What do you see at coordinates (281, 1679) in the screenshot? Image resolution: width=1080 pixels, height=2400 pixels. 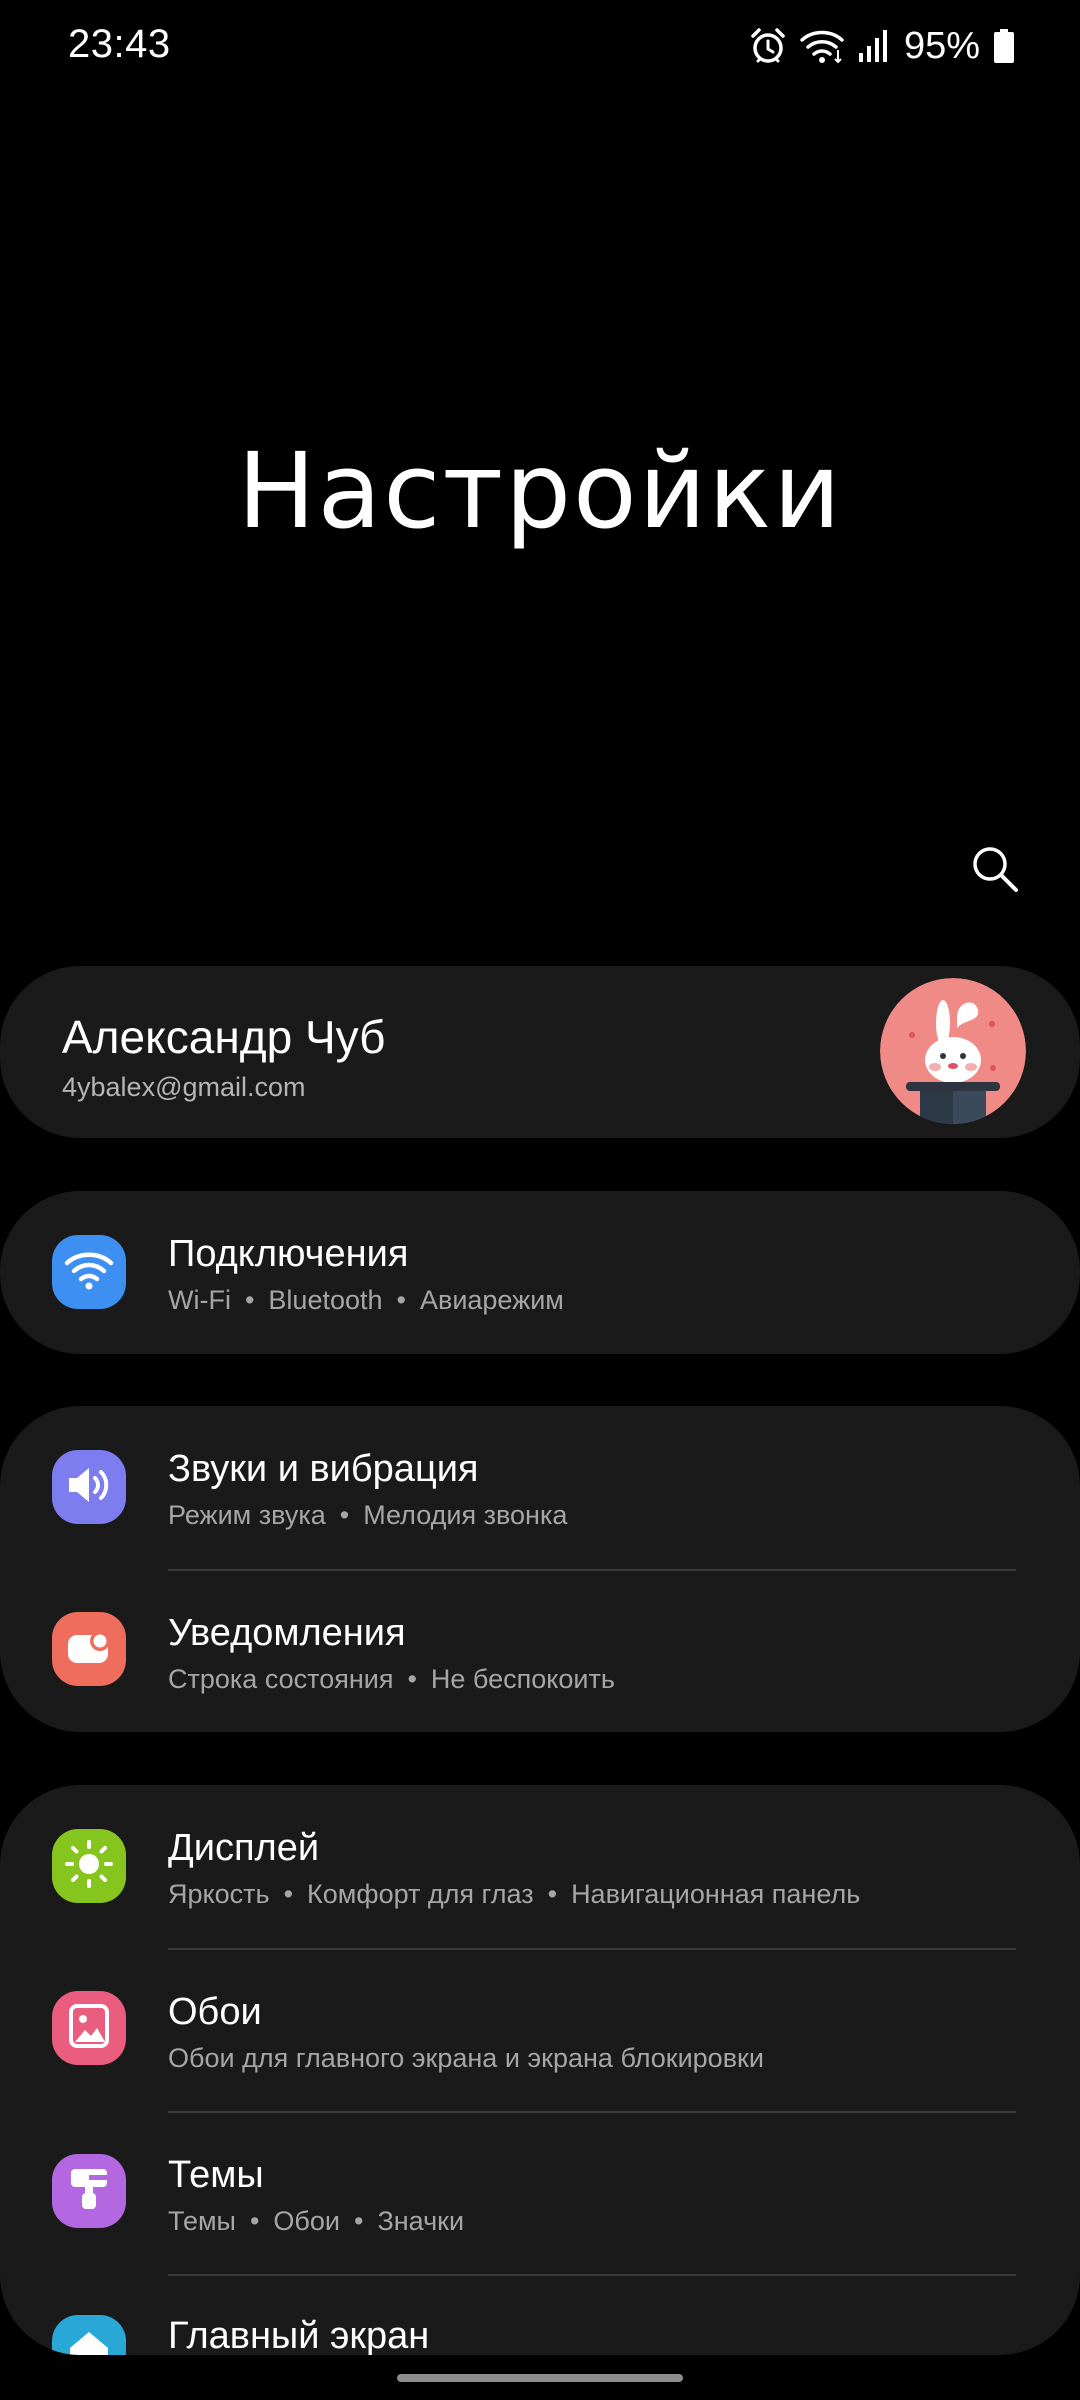 I see `subtitle-part: Строка состояния` at bounding box center [281, 1679].